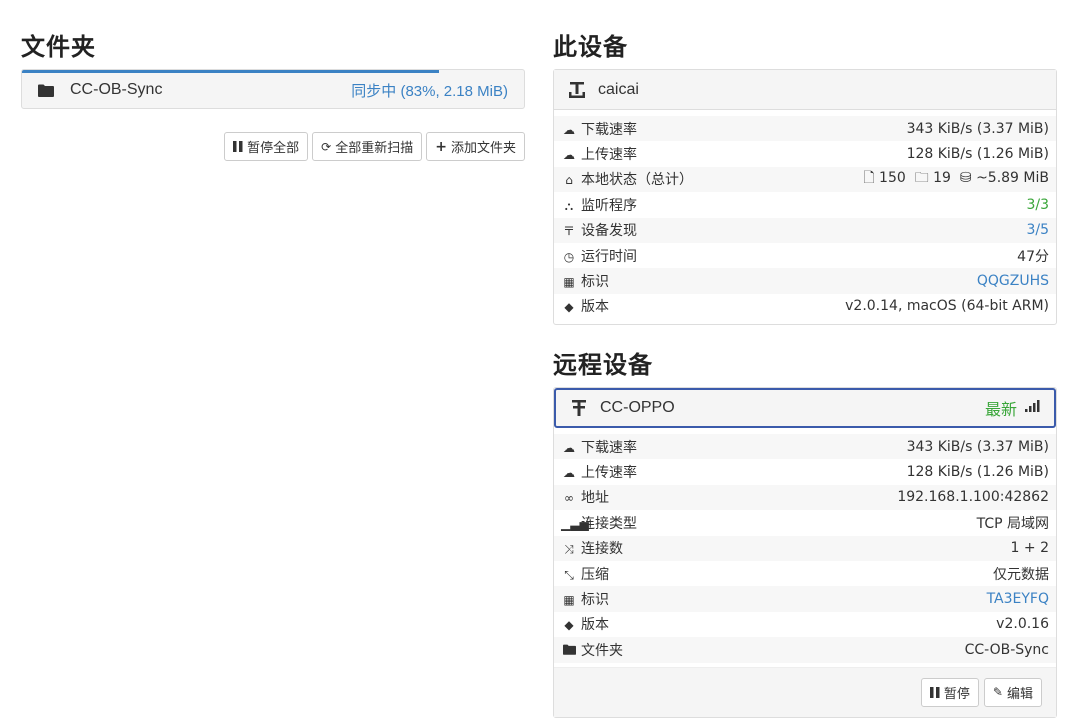  I want to click on row-value: TCP 局域网, so click(1012, 523).